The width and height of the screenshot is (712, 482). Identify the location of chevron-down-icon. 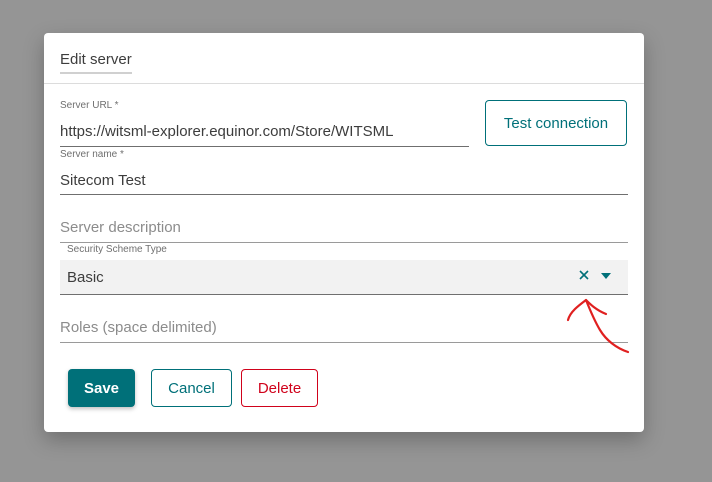
(606, 276).